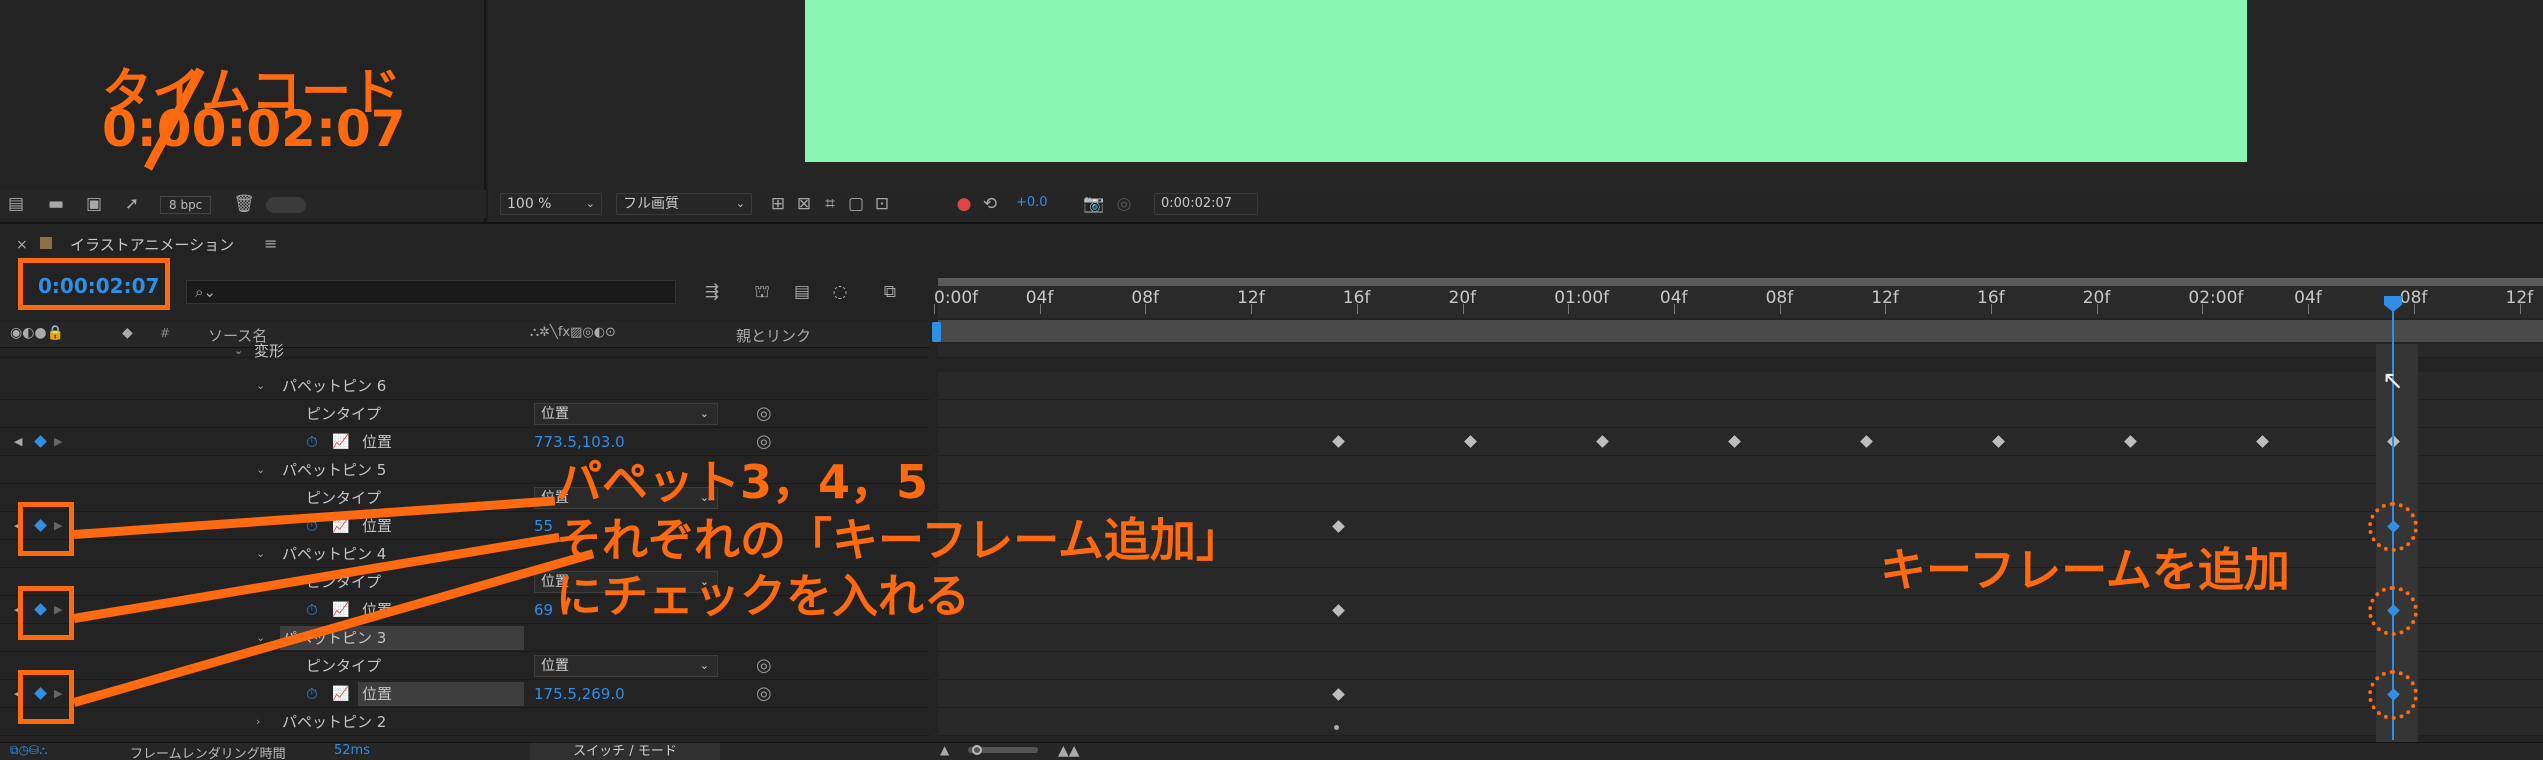 The height and width of the screenshot is (760, 2543). Describe the element at coordinates (840, 292) in the screenshot. I see `motion-blur-icon: ◌` at that location.